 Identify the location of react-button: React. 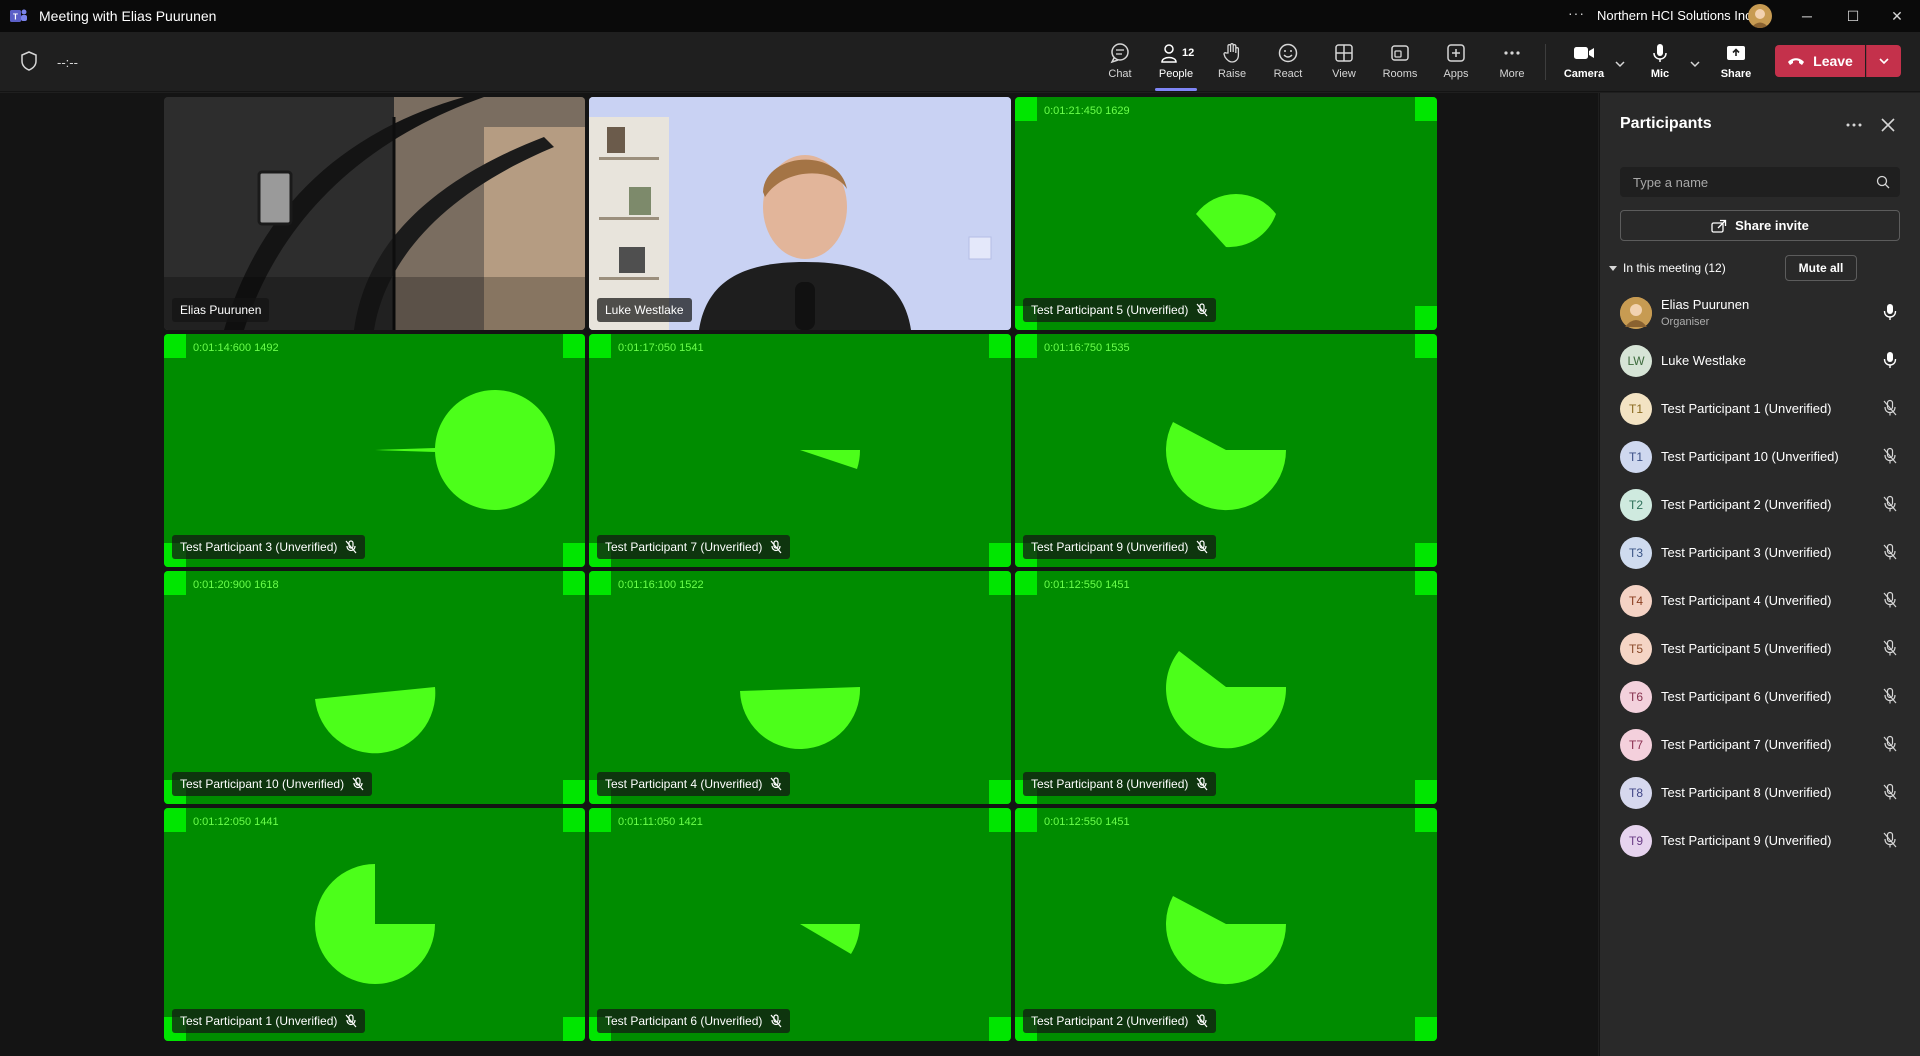
(1288, 66).